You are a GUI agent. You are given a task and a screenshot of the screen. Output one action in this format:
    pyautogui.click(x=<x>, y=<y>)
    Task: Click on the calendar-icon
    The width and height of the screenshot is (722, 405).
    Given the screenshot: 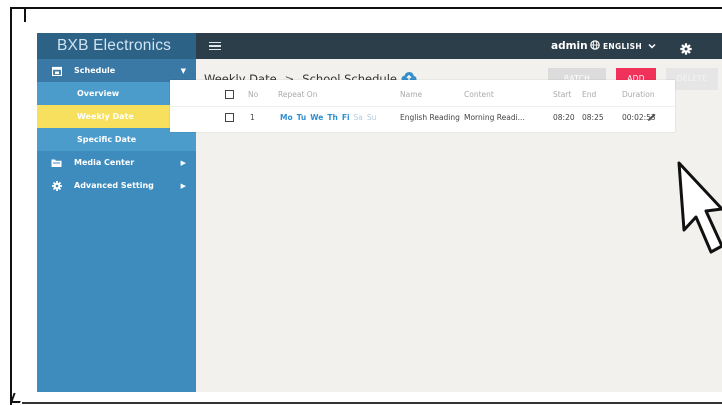 What is the action you would take?
    pyautogui.click(x=56, y=70)
    